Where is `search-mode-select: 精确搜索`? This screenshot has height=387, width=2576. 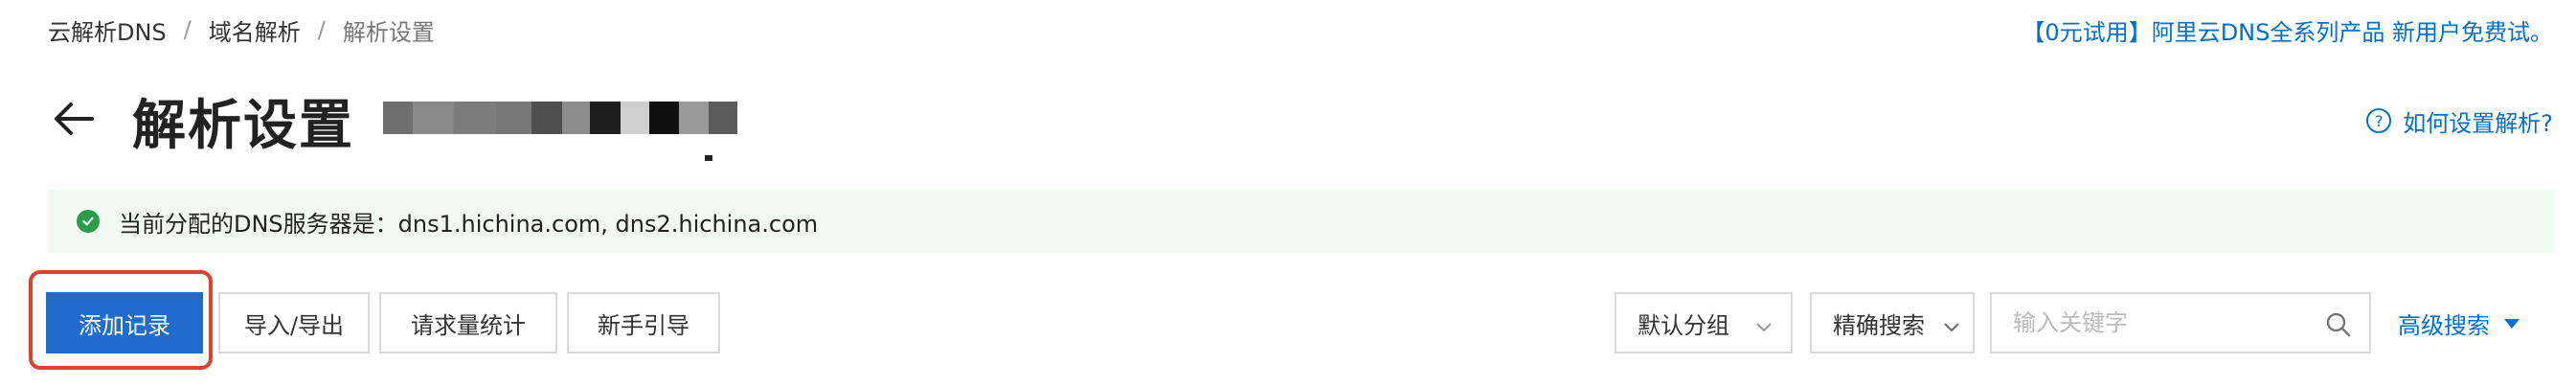 search-mode-select: 精确搜索 is located at coordinates (1892, 322).